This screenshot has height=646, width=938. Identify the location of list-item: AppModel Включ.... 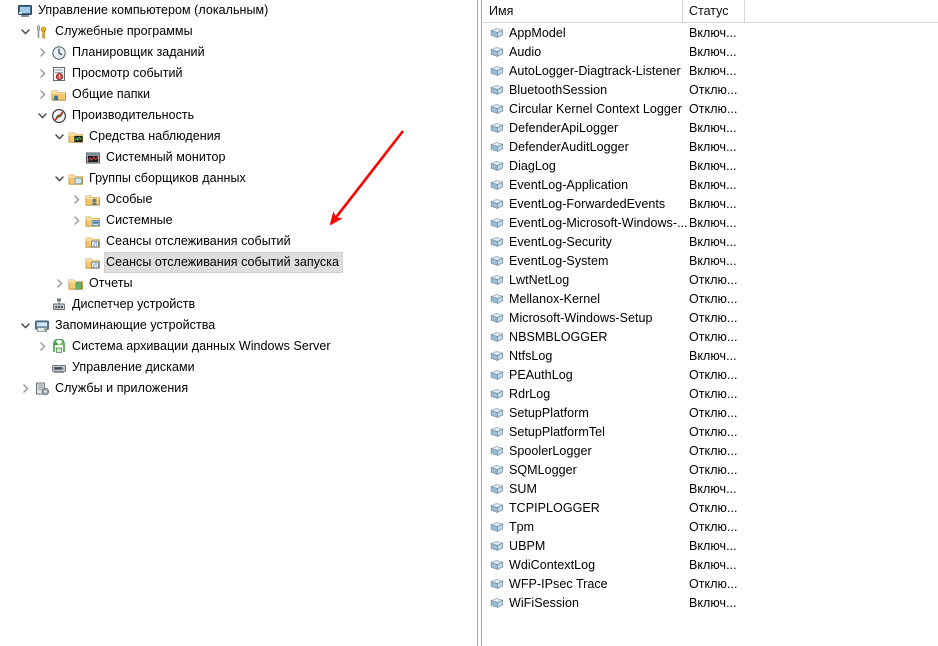
(710, 32).